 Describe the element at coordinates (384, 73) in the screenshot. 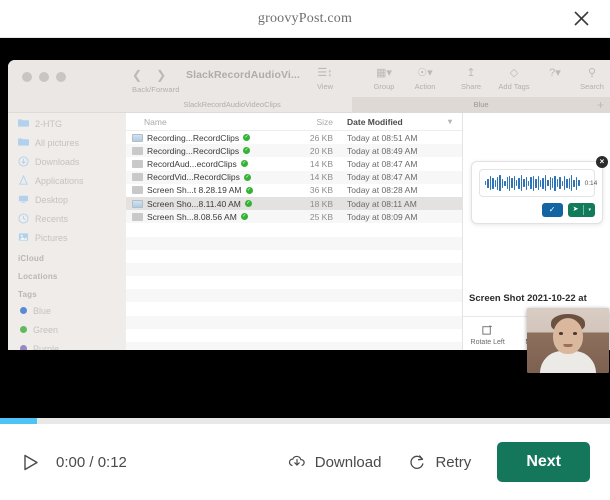

I see `group-grid-icon: ▦▾` at that location.